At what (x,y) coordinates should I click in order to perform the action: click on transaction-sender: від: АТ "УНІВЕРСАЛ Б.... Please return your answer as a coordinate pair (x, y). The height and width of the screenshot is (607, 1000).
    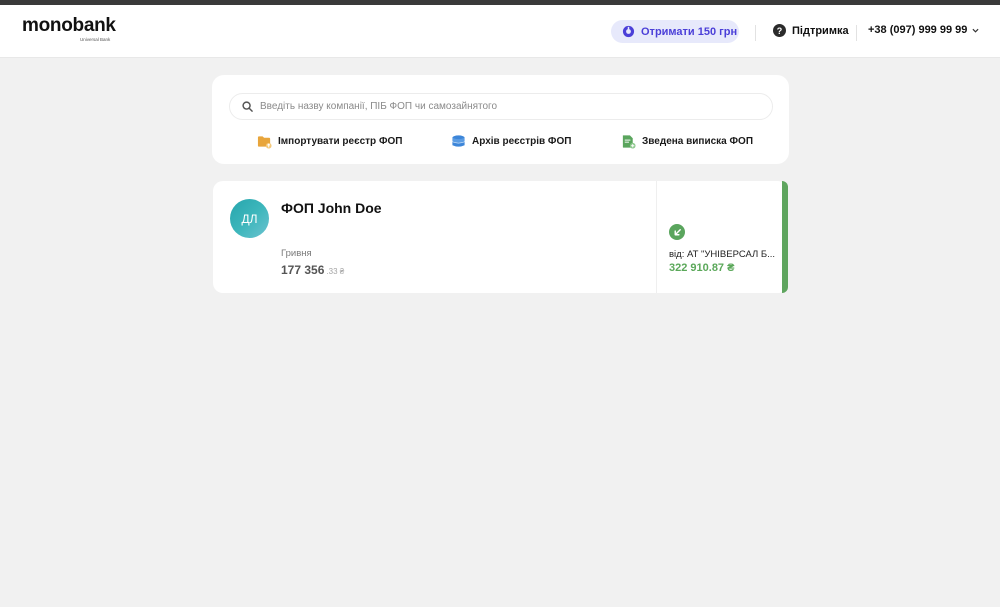
    Looking at the image, I should click on (722, 254).